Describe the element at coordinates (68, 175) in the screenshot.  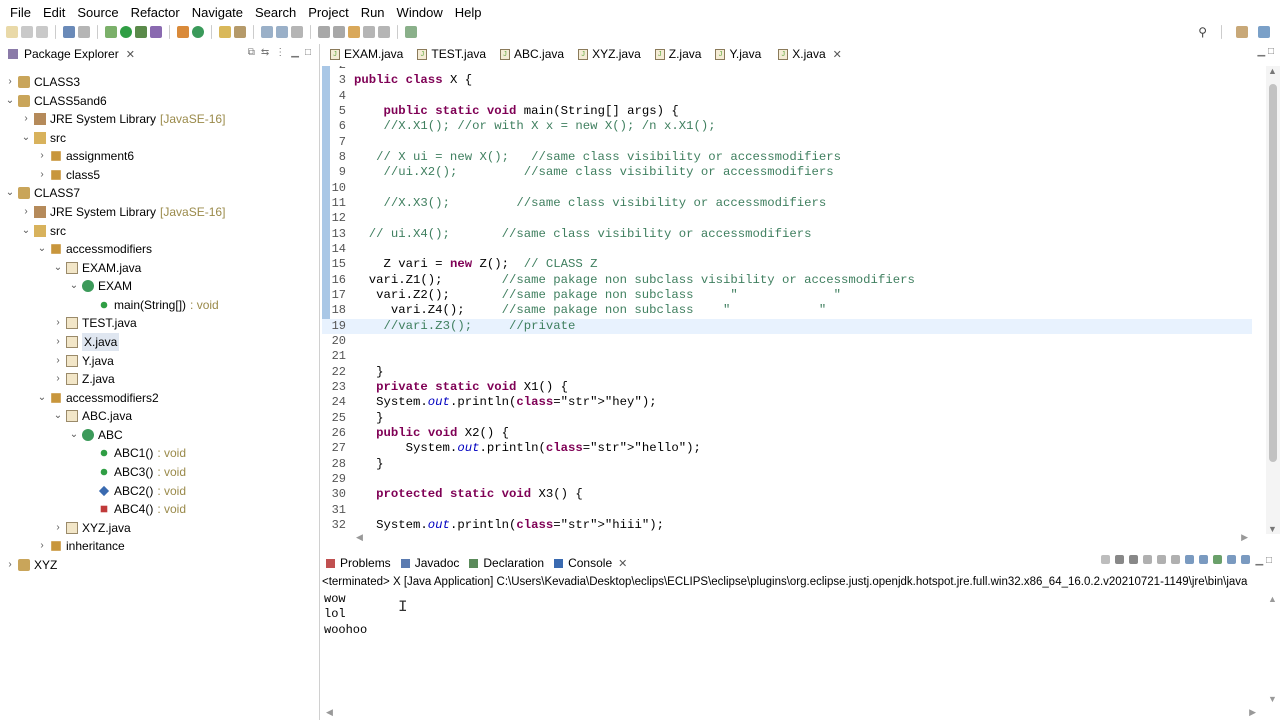
I see `tree-item: › class5` at that location.